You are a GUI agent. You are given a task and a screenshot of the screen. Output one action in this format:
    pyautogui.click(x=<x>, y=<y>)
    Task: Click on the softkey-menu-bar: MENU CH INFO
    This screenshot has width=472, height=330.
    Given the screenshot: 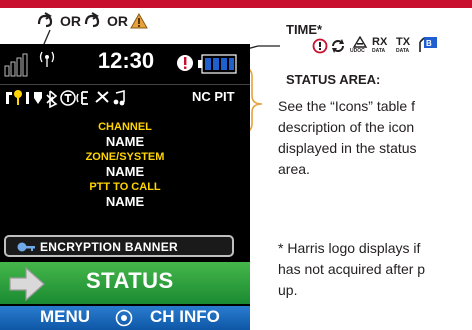 What is the action you would take?
    pyautogui.click(x=125, y=318)
    